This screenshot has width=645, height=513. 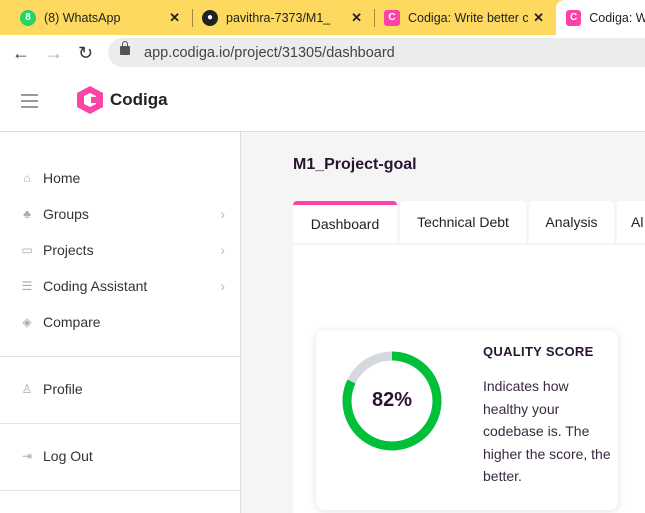 I want to click on sidebar-item-projects: ▭ Projects ›, so click(x=122, y=250).